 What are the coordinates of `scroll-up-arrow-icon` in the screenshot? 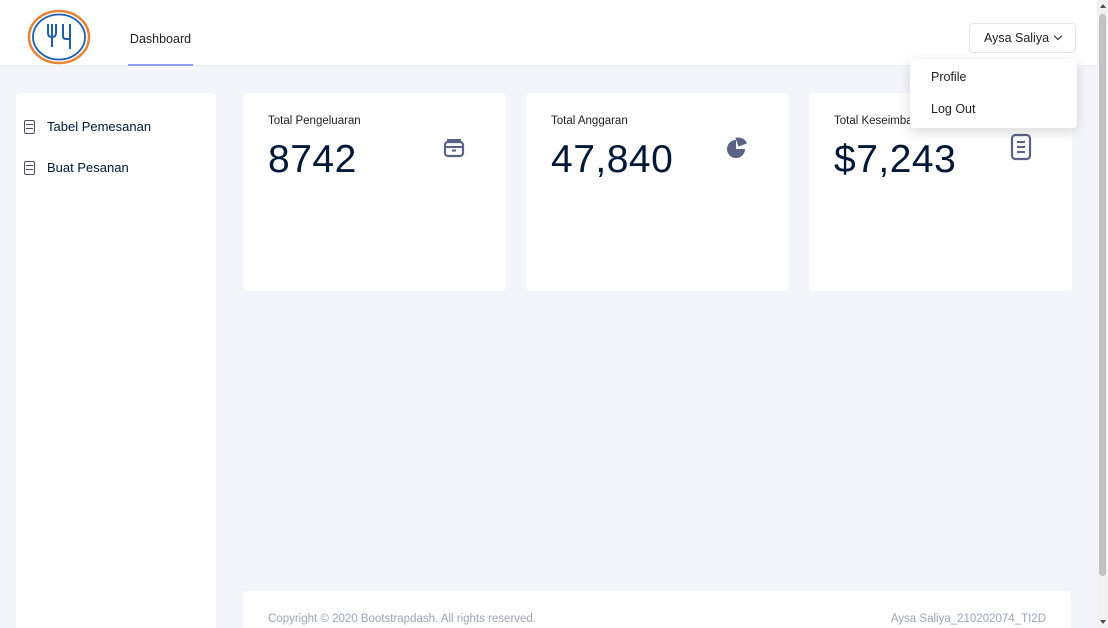 It's located at (1103, 6).